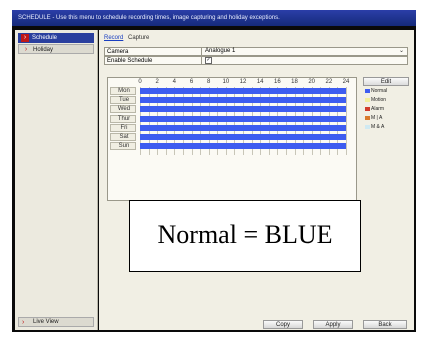  I want to click on back-button: Back, so click(385, 324).